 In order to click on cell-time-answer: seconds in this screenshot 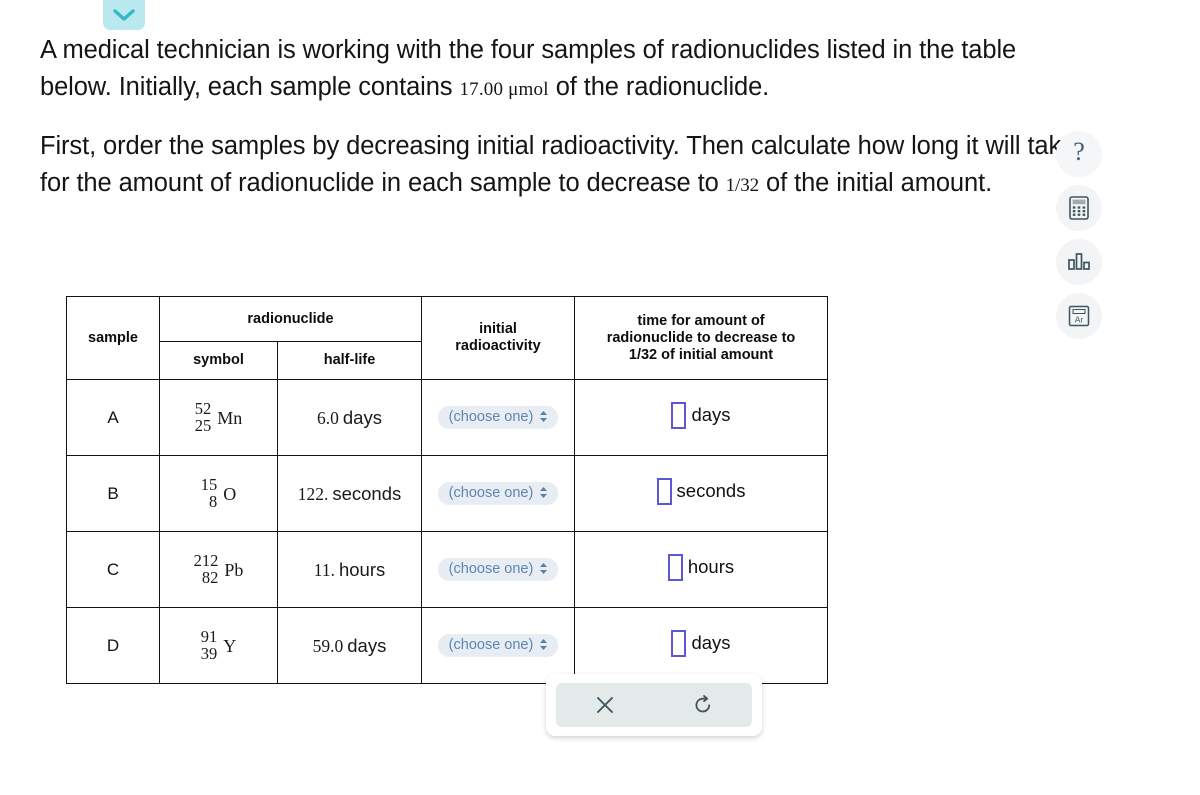, I will do `click(701, 493)`.